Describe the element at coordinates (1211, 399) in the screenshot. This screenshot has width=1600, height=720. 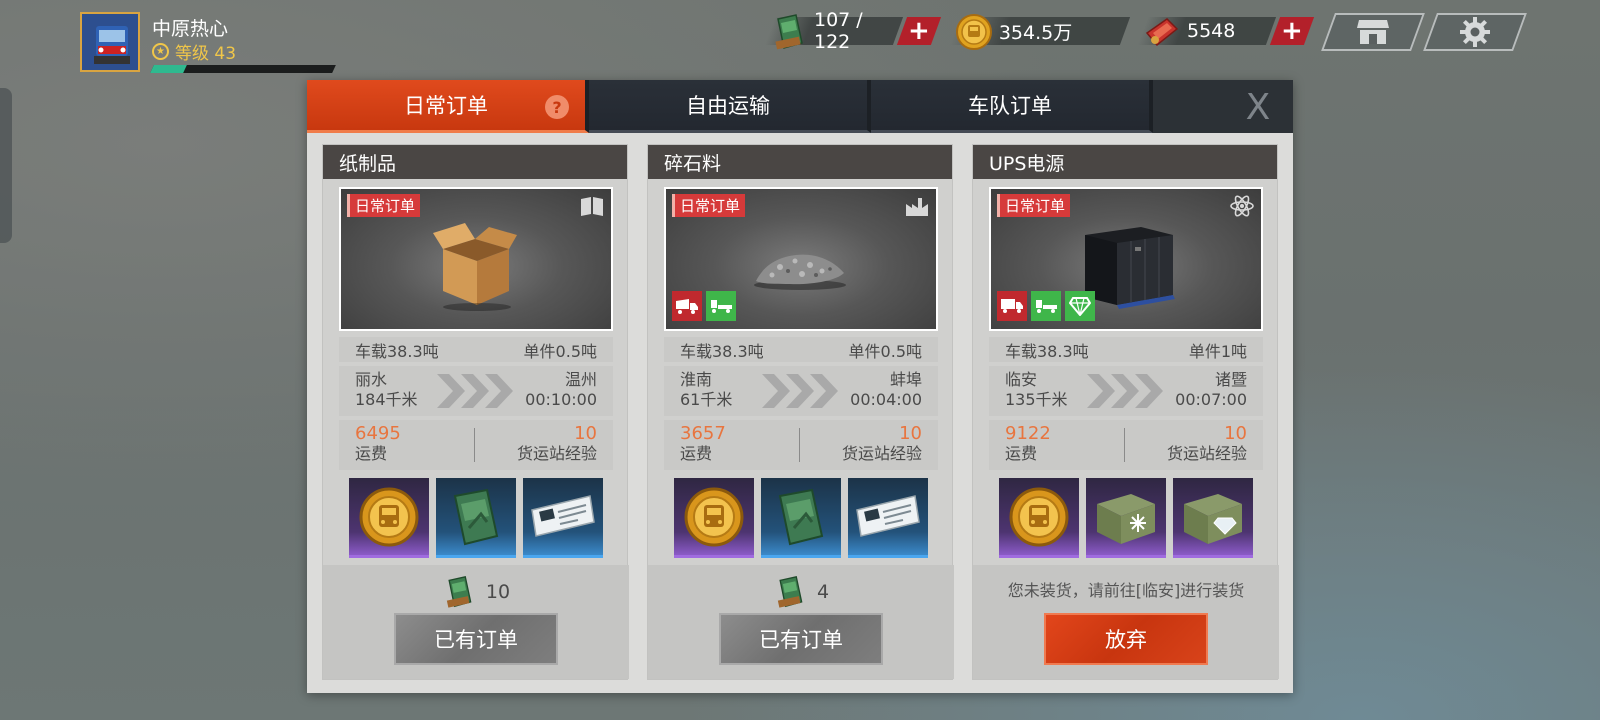
I see `route-time: 00:07:00` at that location.